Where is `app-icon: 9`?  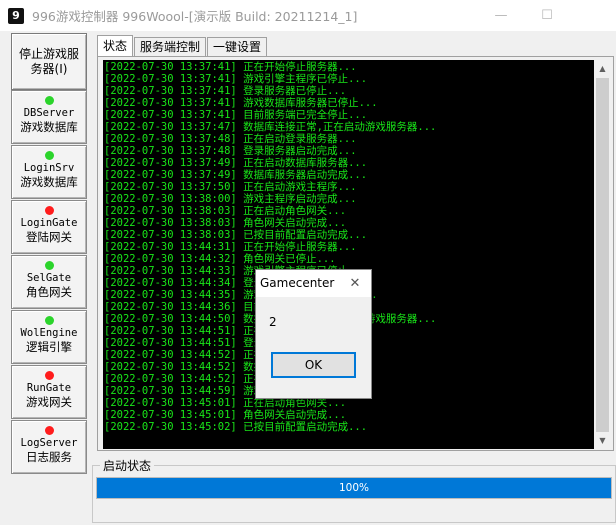 app-icon: 9 is located at coordinates (16, 15).